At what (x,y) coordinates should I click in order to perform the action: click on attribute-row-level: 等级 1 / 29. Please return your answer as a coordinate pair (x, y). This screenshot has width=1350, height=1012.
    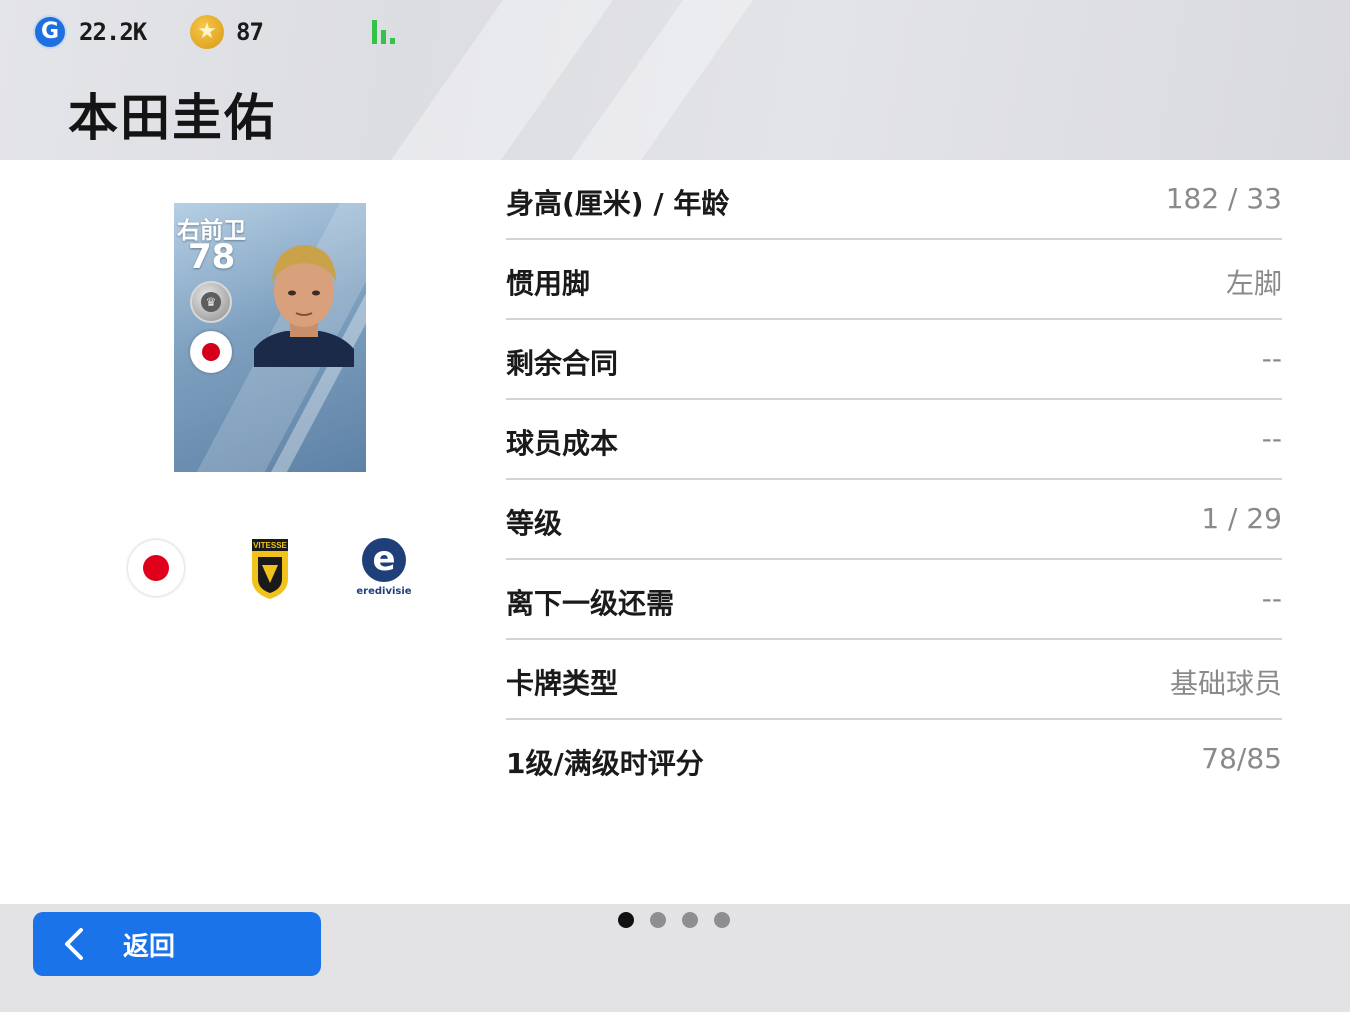
    Looking at the image, I should click on (894, 520).